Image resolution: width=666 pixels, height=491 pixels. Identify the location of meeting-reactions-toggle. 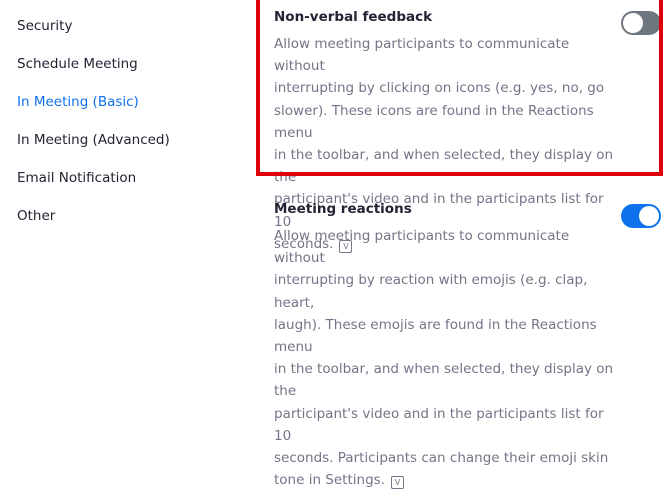
(641, 216).